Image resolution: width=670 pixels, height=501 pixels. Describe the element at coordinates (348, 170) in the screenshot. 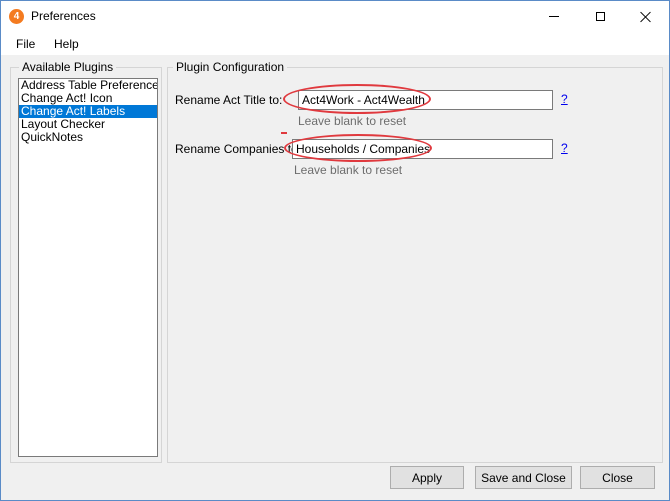

I see `companies-hint: Leave blank to reset` at that location.